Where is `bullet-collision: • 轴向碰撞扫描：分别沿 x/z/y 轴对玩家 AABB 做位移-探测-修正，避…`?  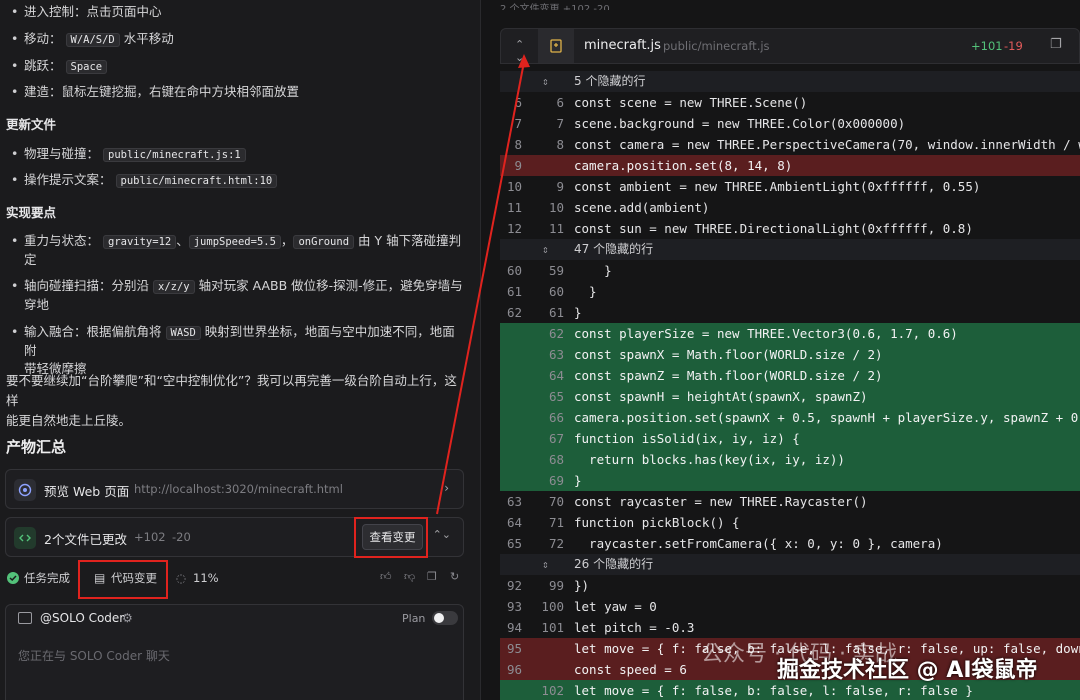 bullet-collision: • 轴向碰撞扫描：分别沿 x/z/y 轴对玩家 AABB 做位移-探测-修正，避… is located at coordinates (237, 295).